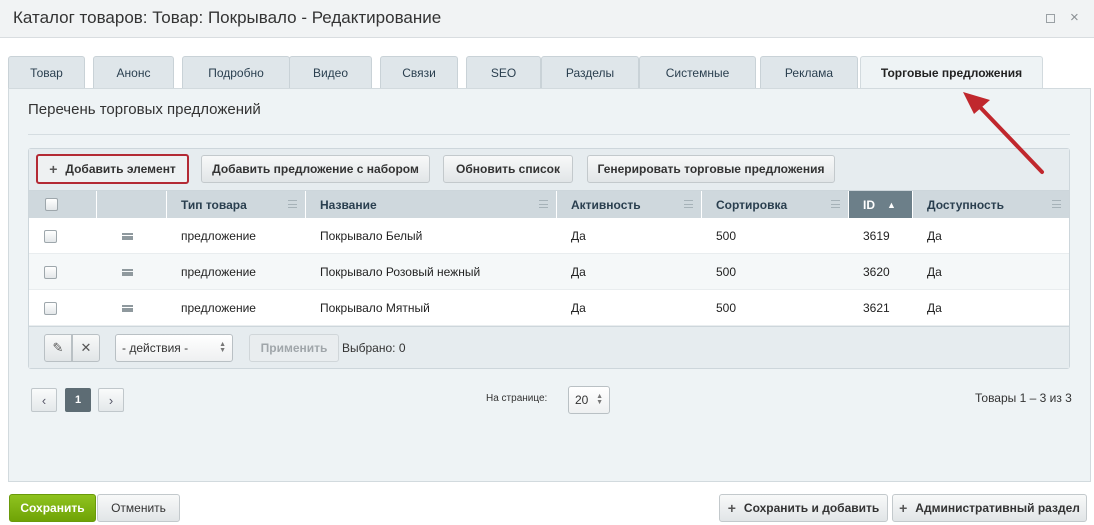 The image size is (1094, 525). I want to click on per-page-select: 20 ▲ ▼, so click(589, 400).